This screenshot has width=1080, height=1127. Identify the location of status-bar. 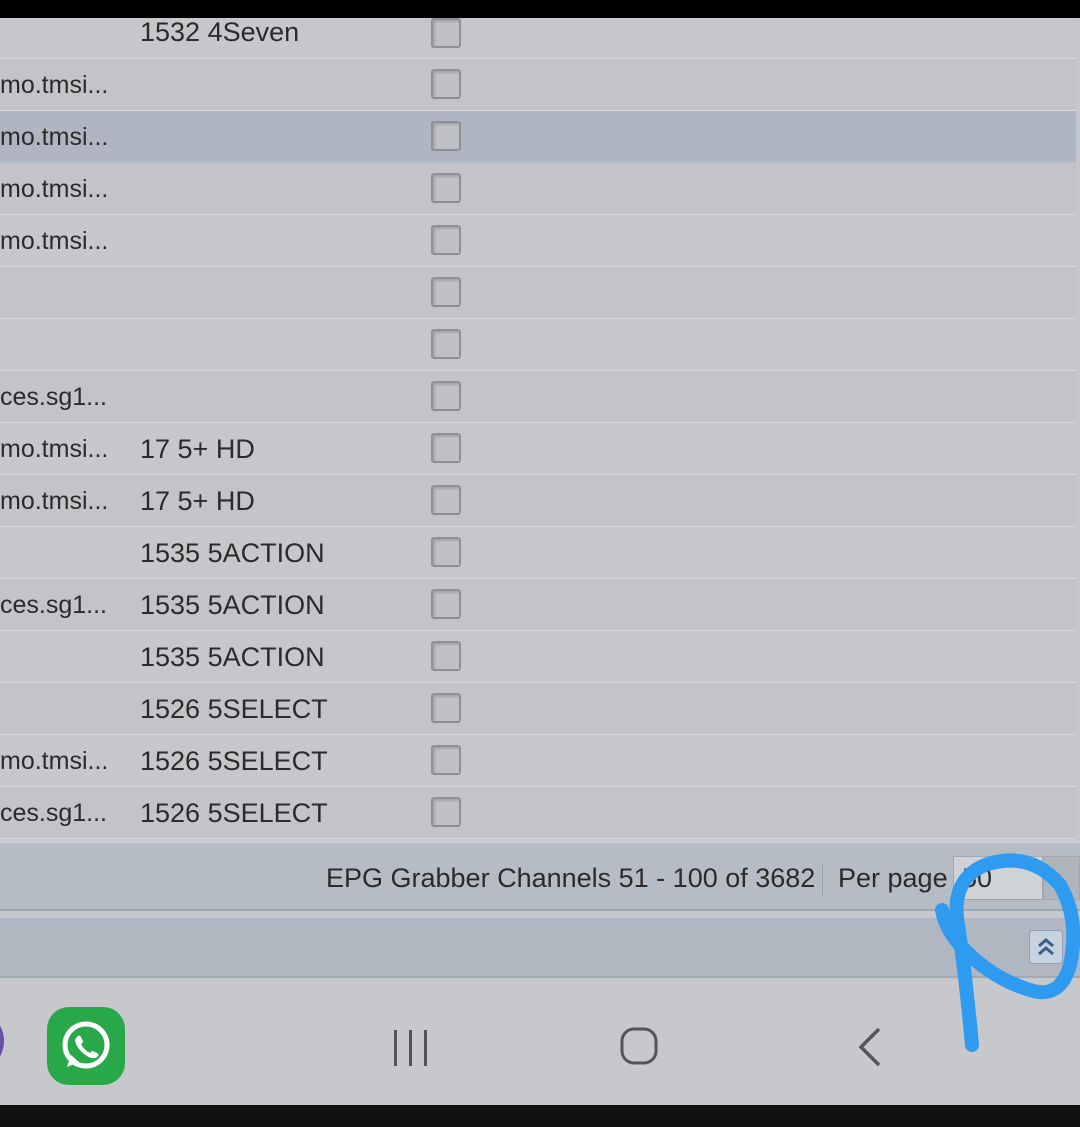
(540, 9).